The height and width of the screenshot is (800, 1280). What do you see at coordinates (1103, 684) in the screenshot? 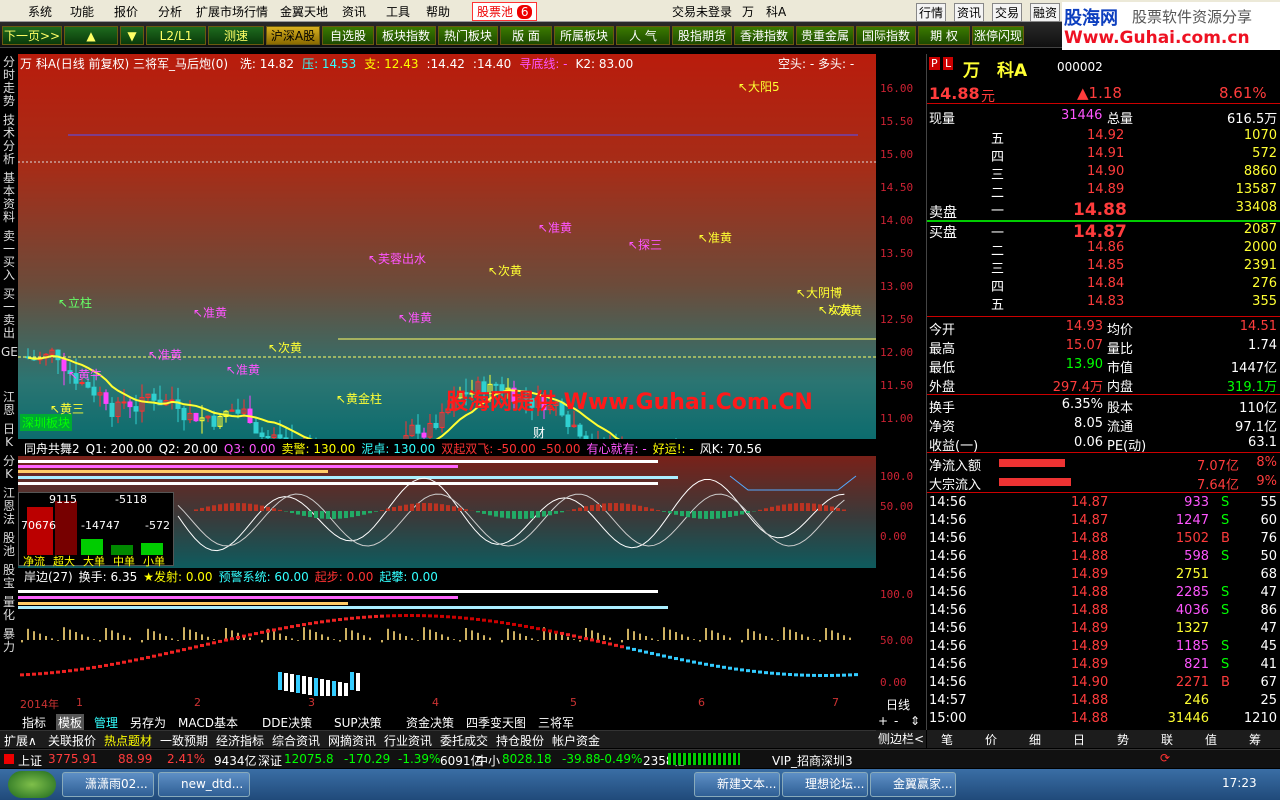
I see `tick-row: 14:56 14.90 2271 B 67` at bounding box center [1103, 684].